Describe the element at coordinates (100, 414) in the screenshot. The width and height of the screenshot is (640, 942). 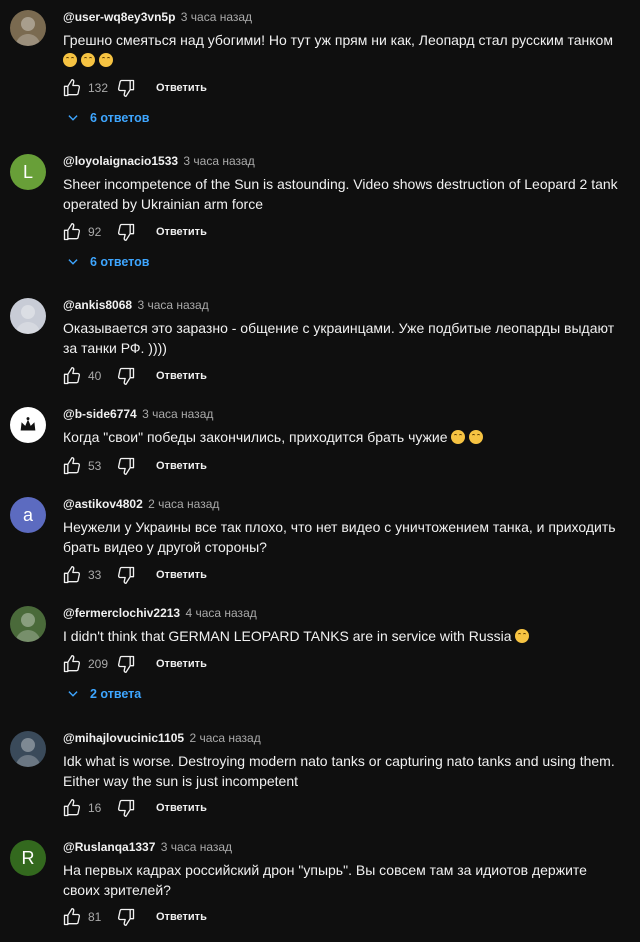
I see `comment-author-link: @b-side6774` at that location.